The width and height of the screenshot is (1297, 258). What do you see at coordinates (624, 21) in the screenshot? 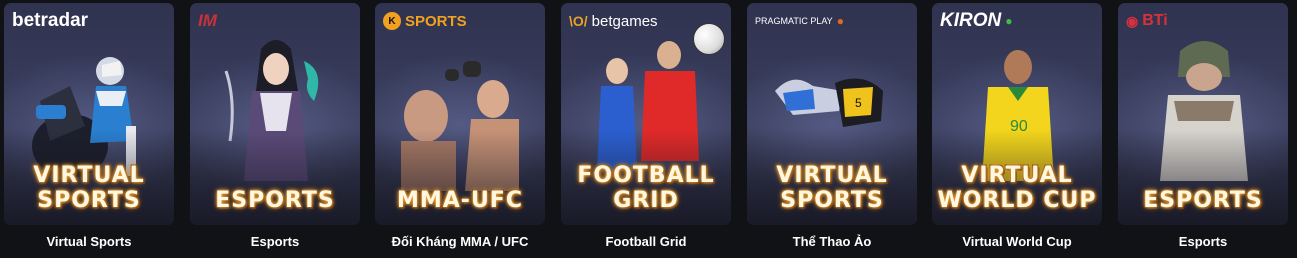
I see `betgames-logo-text: betgames` at bounding box center [624, 21].